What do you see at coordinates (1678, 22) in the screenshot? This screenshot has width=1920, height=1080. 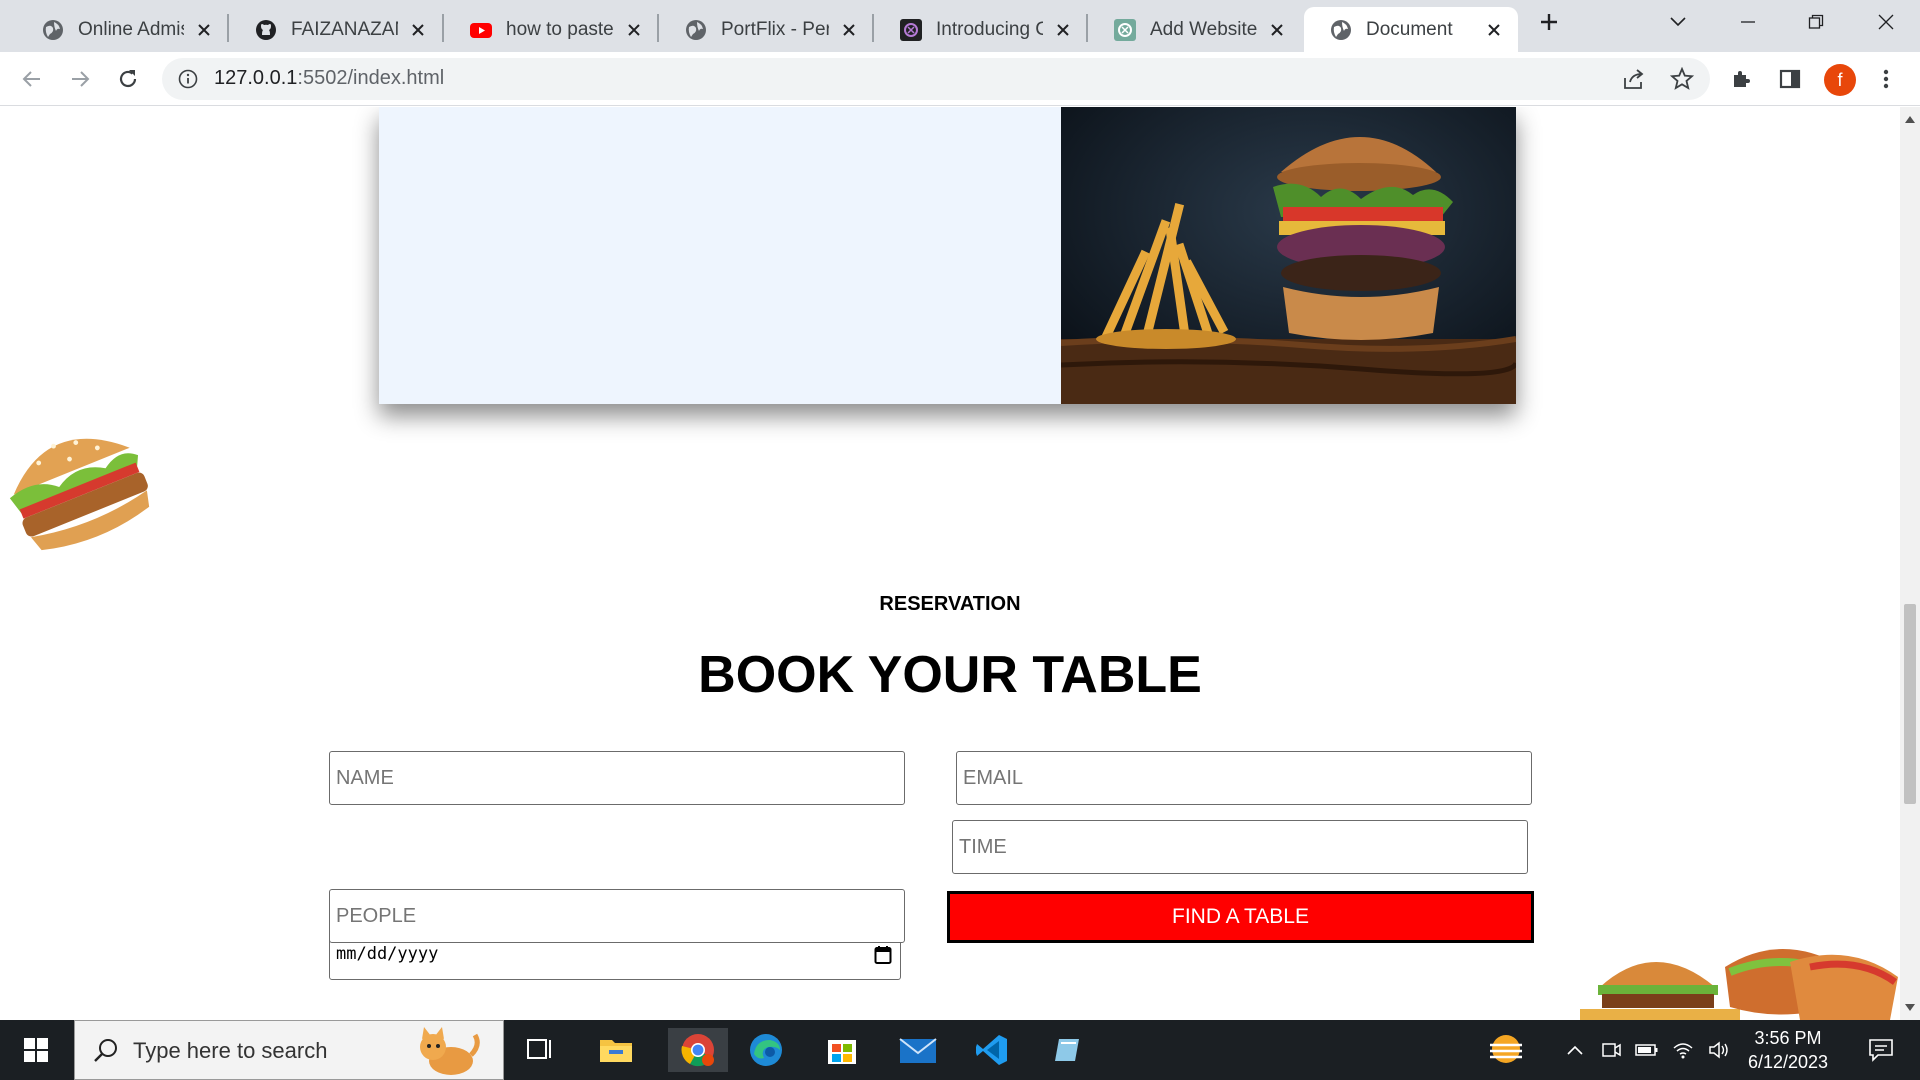 I see `tab-search-button` at bounding box center [1678, 22].